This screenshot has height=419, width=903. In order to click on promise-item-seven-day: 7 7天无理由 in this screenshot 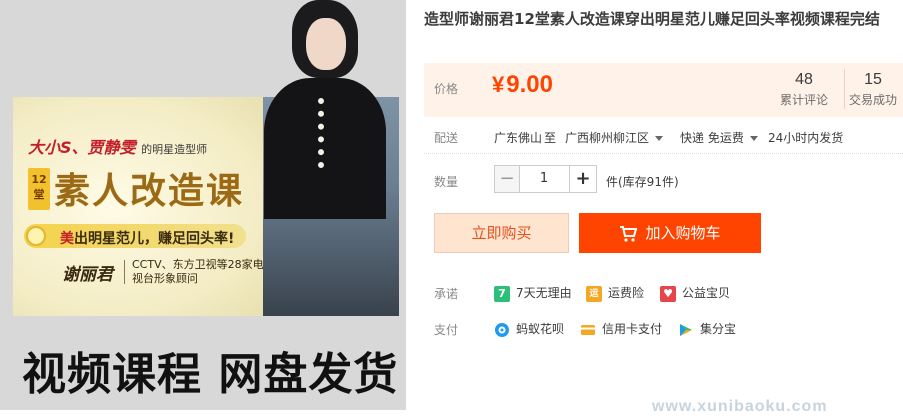, I will do `click(533, 293)`.